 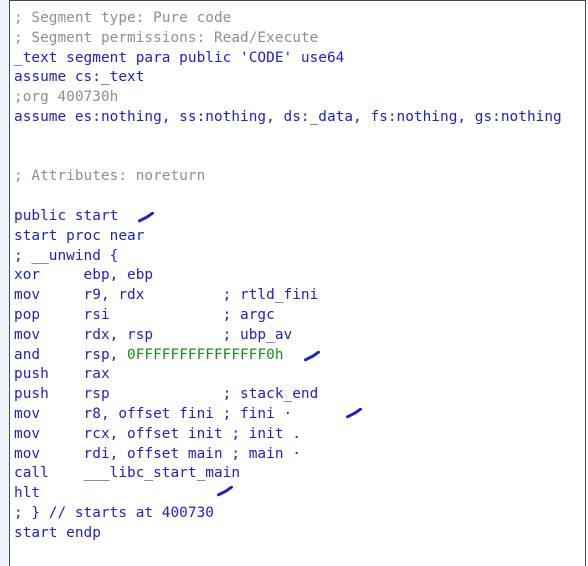 What do you see at coordinates (299, 177) in the screenshot?
I see `code-line: ; Attributes: noreturn` at bounding box center [299, 177].